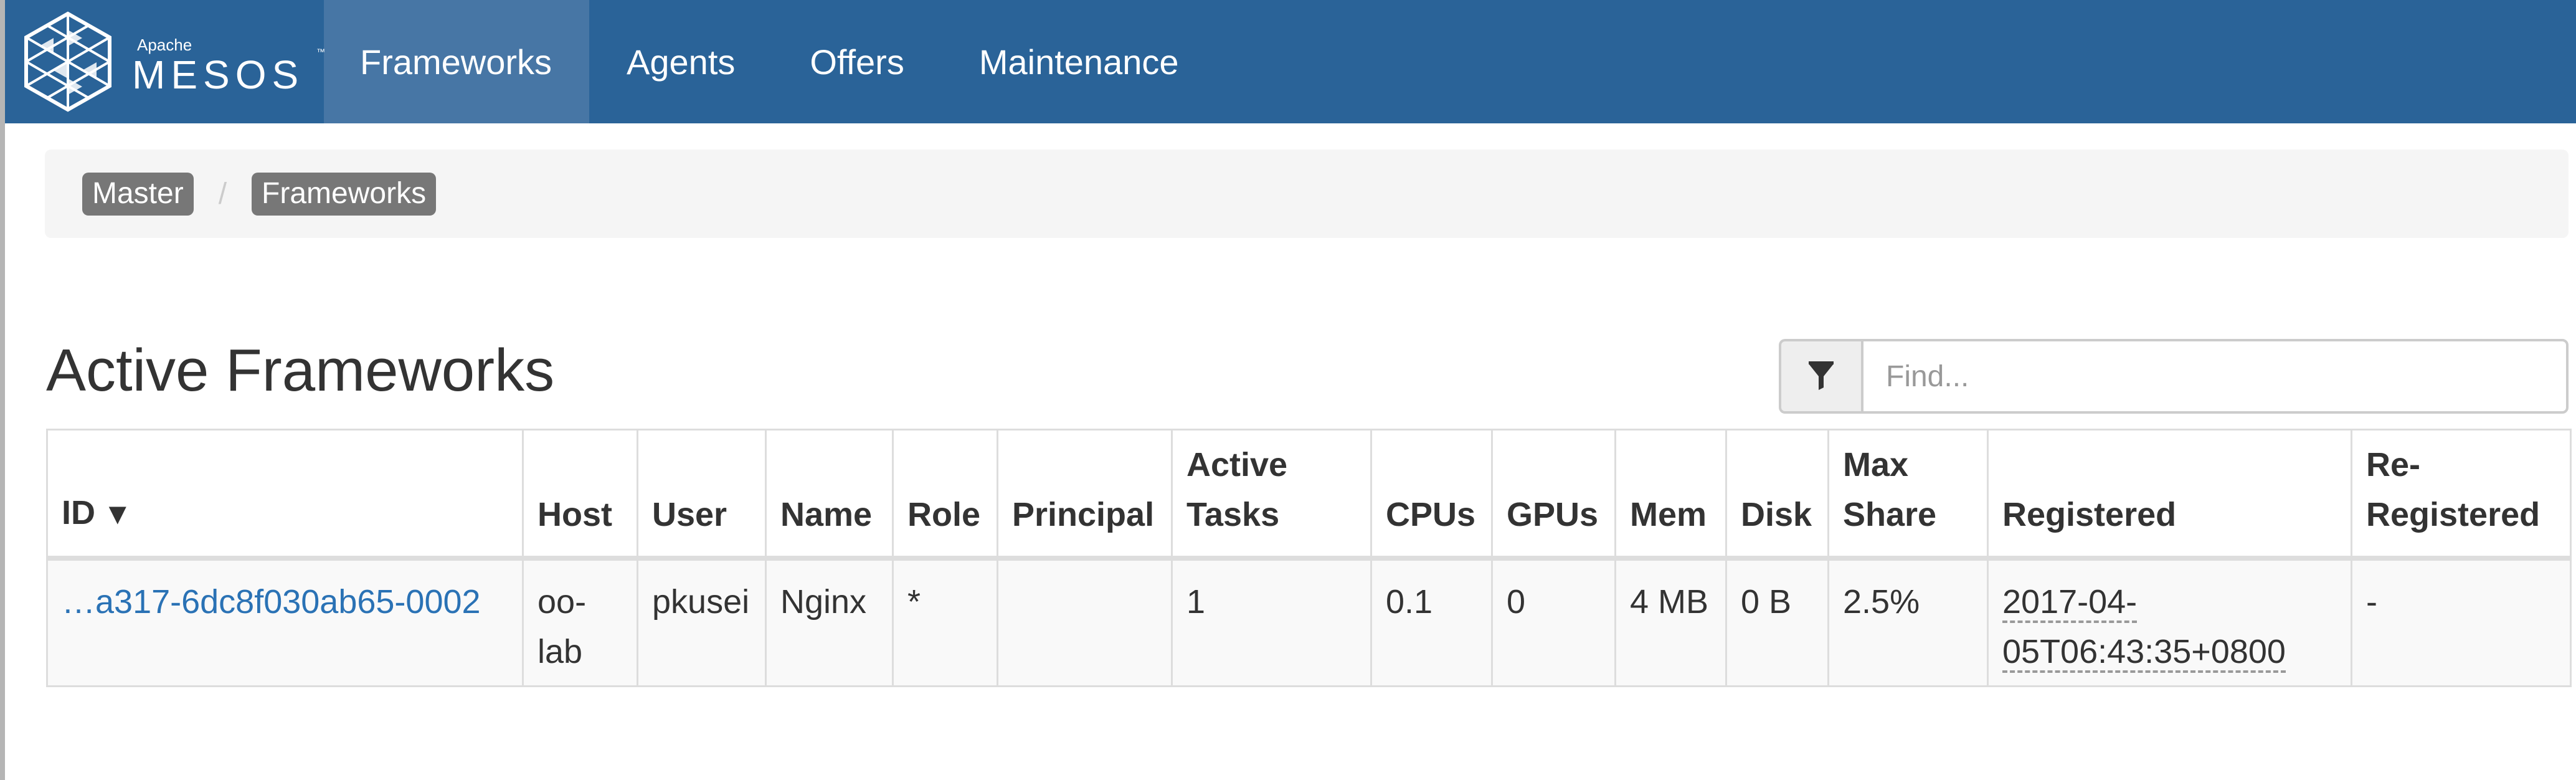 This screenshot has width=2576, height=780. Describe the element at coordinates (1908, 622) in the screenshot. I see `cell-max-share: 2.5%` at that location.